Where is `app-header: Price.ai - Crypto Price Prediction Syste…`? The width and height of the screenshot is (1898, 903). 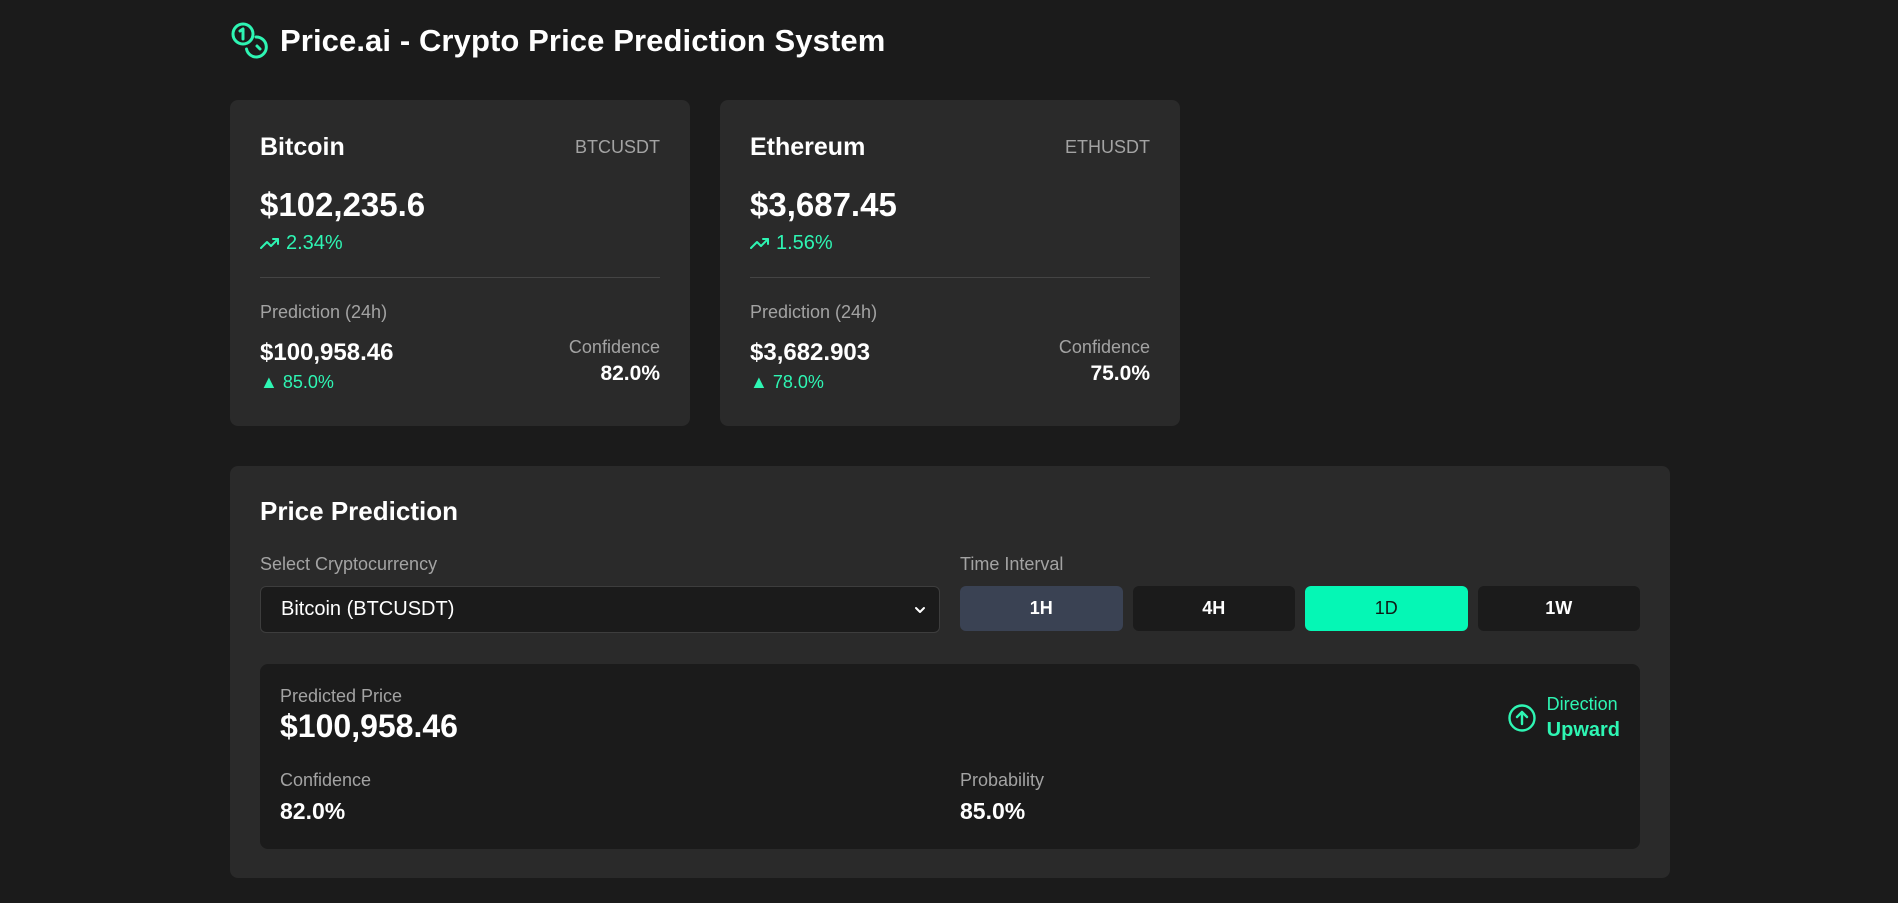
app-header: Price.ai - Crypto Price Prediction Syste… is located at coordinates (557, 41).